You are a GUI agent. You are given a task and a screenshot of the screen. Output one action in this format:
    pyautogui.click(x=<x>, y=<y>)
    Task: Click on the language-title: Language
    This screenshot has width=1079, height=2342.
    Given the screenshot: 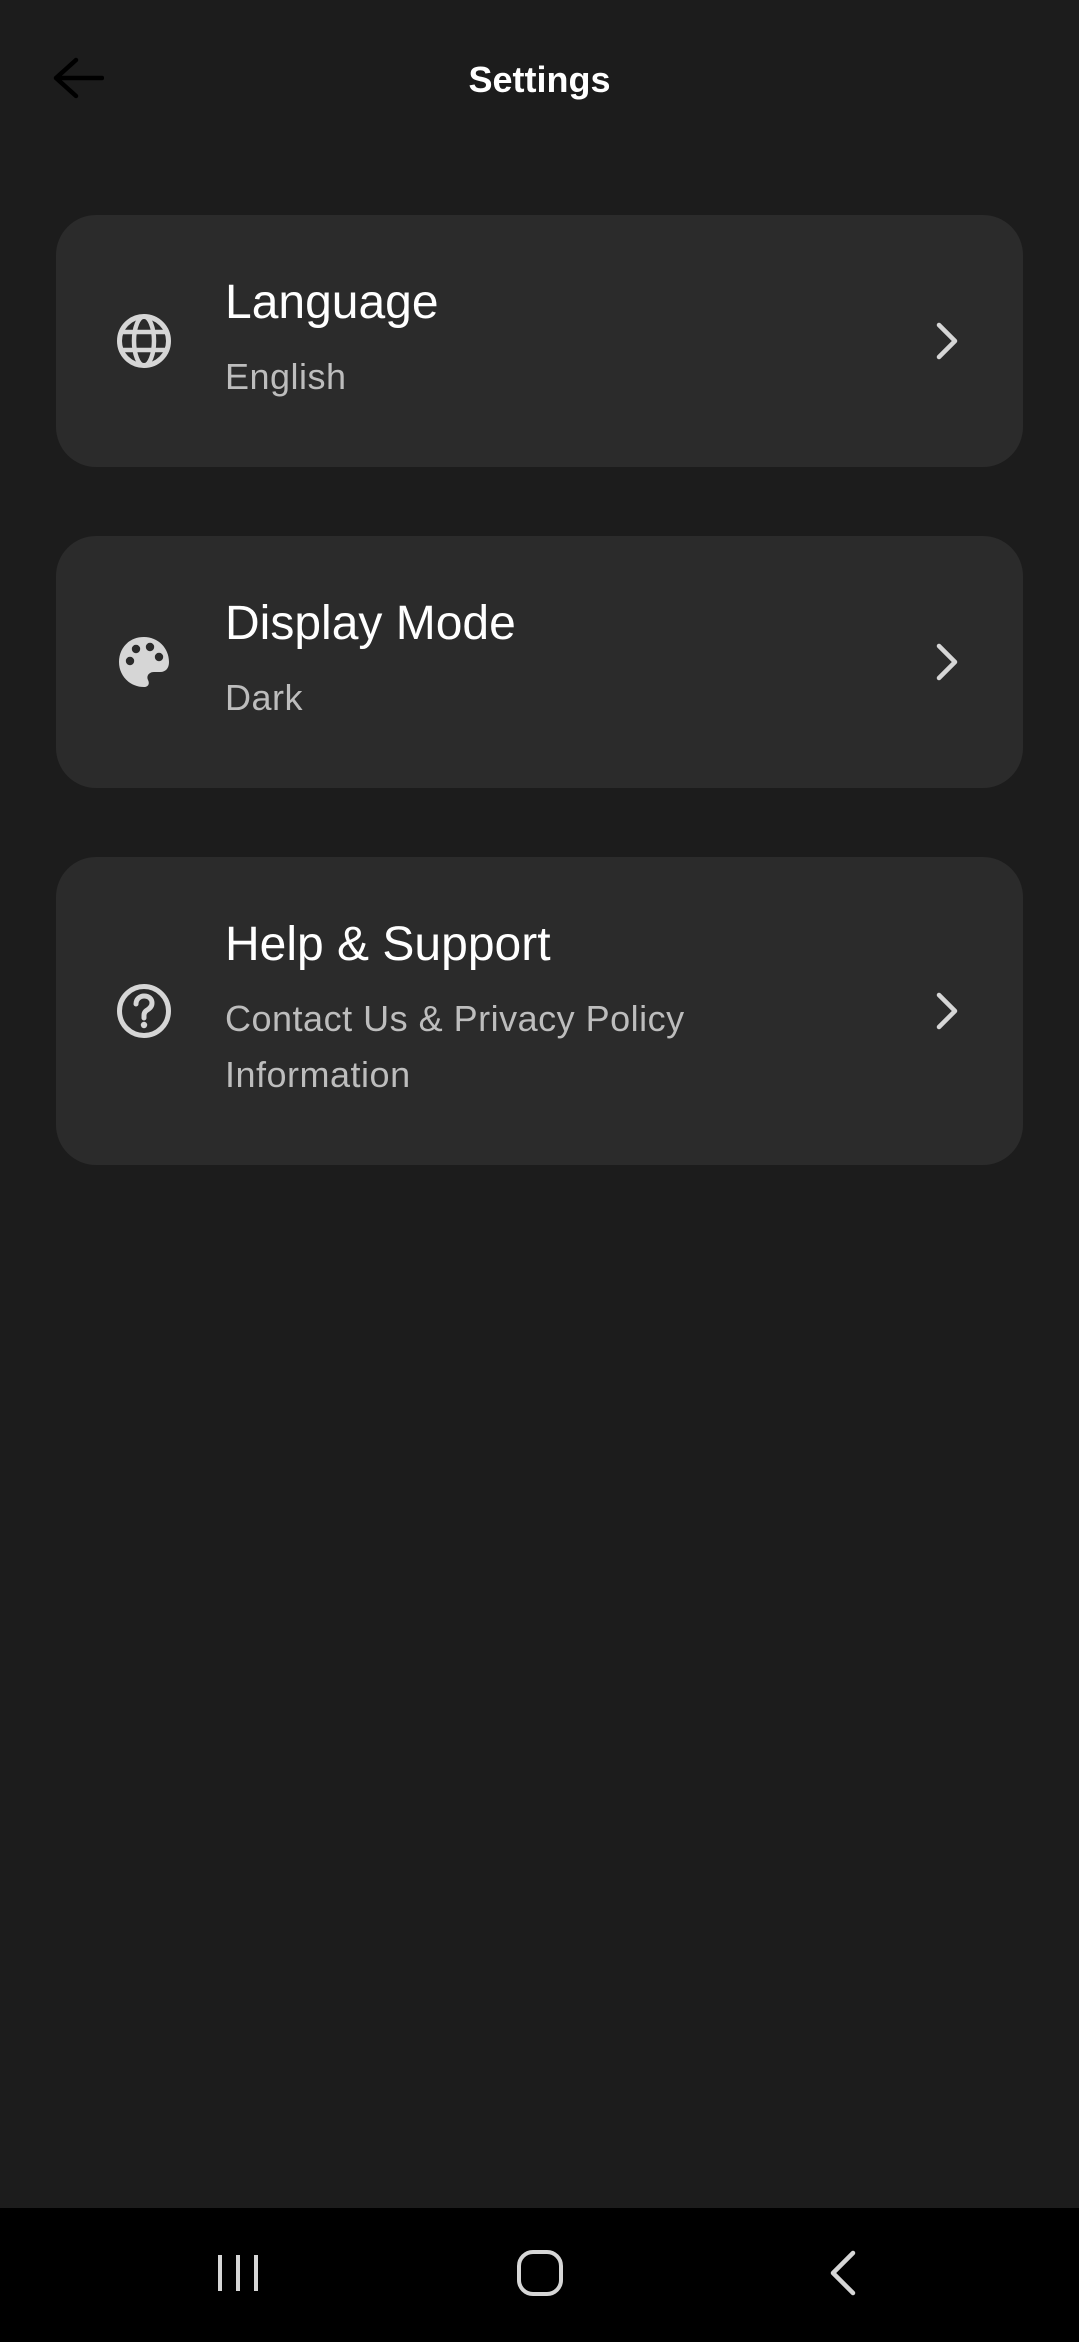 What is the action you would take?
    pyautogui.click(x=332, y=302)
    